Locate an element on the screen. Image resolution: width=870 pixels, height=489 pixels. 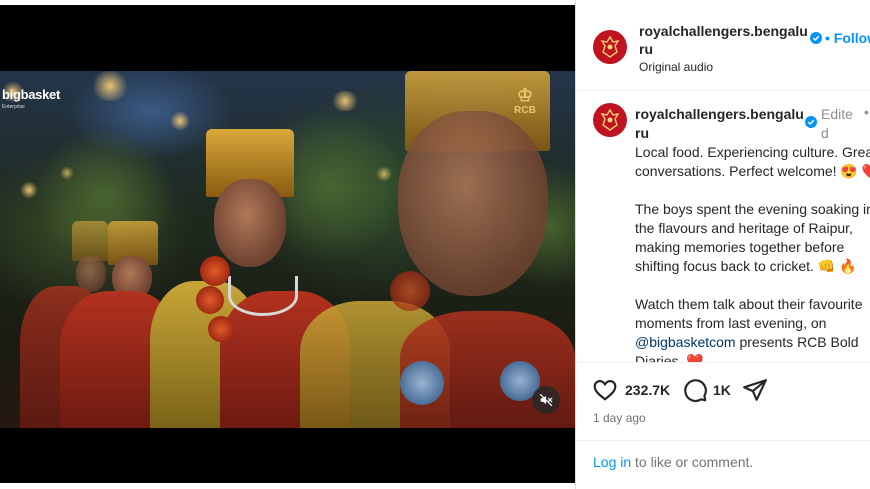
post-timestamp: 1 day ago is located at coordinates (619, 418).